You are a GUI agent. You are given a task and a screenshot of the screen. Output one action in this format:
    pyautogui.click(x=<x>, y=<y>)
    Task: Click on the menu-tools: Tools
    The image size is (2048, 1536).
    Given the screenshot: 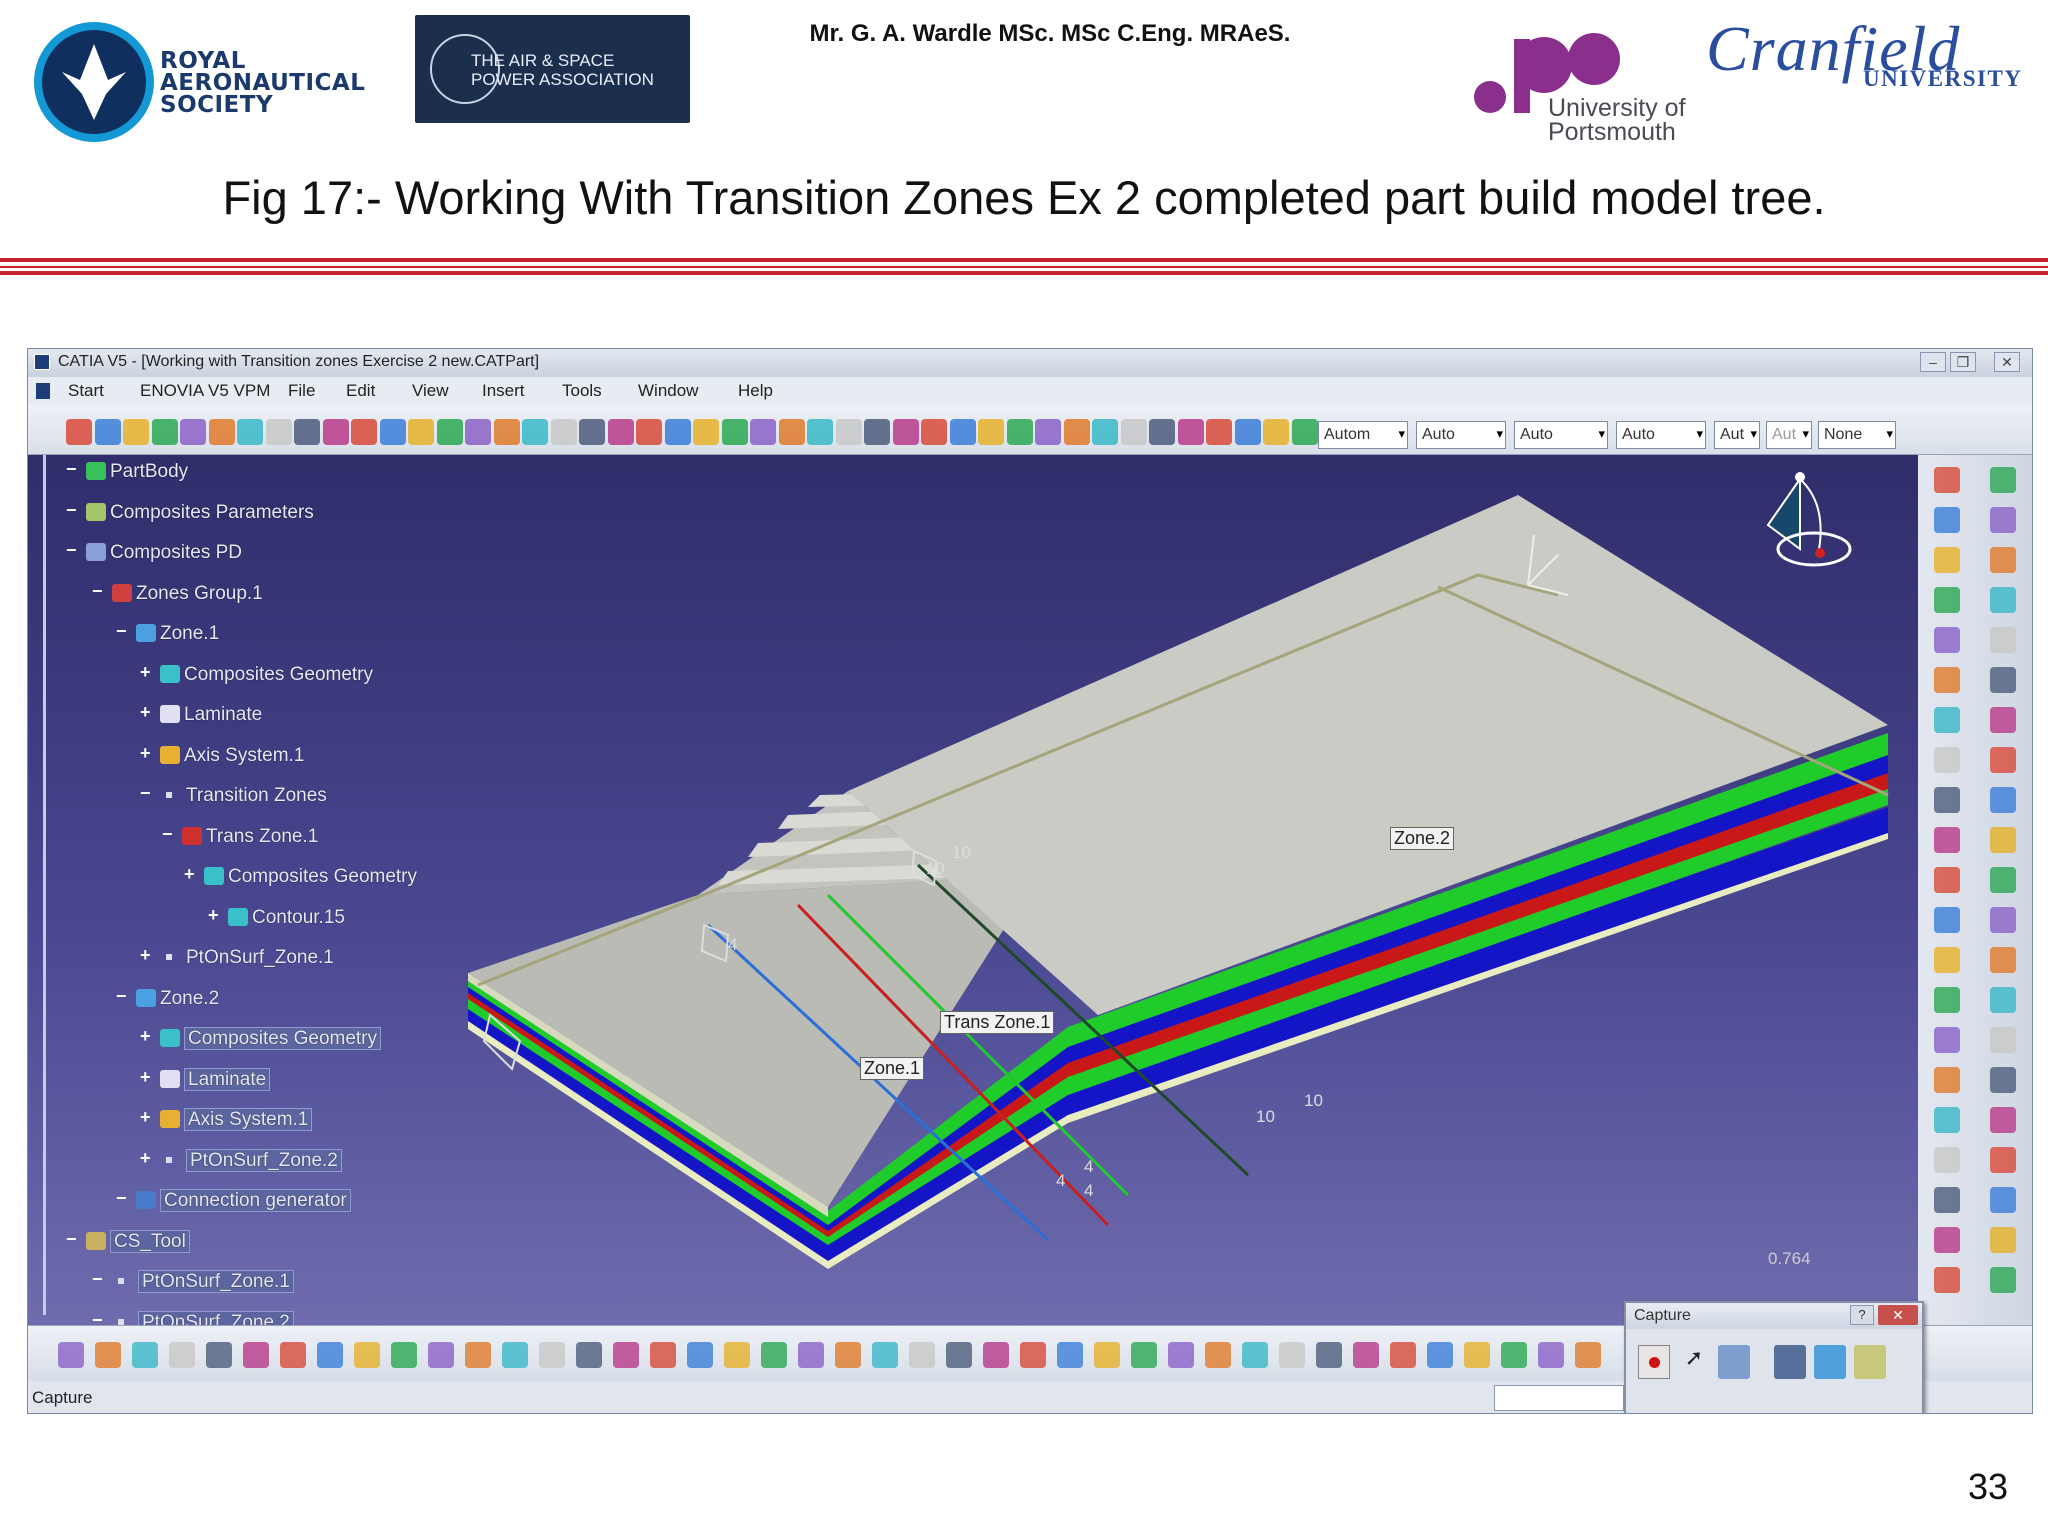 What is the action you would take?
    pyautogui.click(x=582, y=391)
    